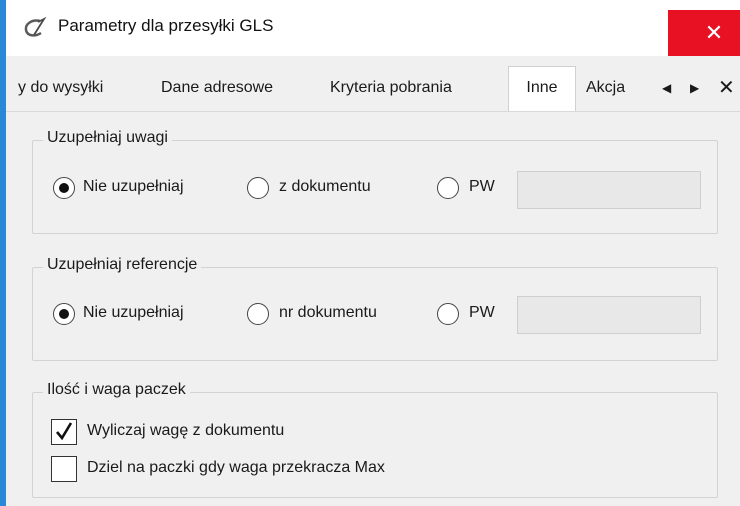  What do you see at coordinates (166, 25) in the screenshot?
I see `window-title: Parametry dla przesyłki GLS` at bounding box center [166, 25].